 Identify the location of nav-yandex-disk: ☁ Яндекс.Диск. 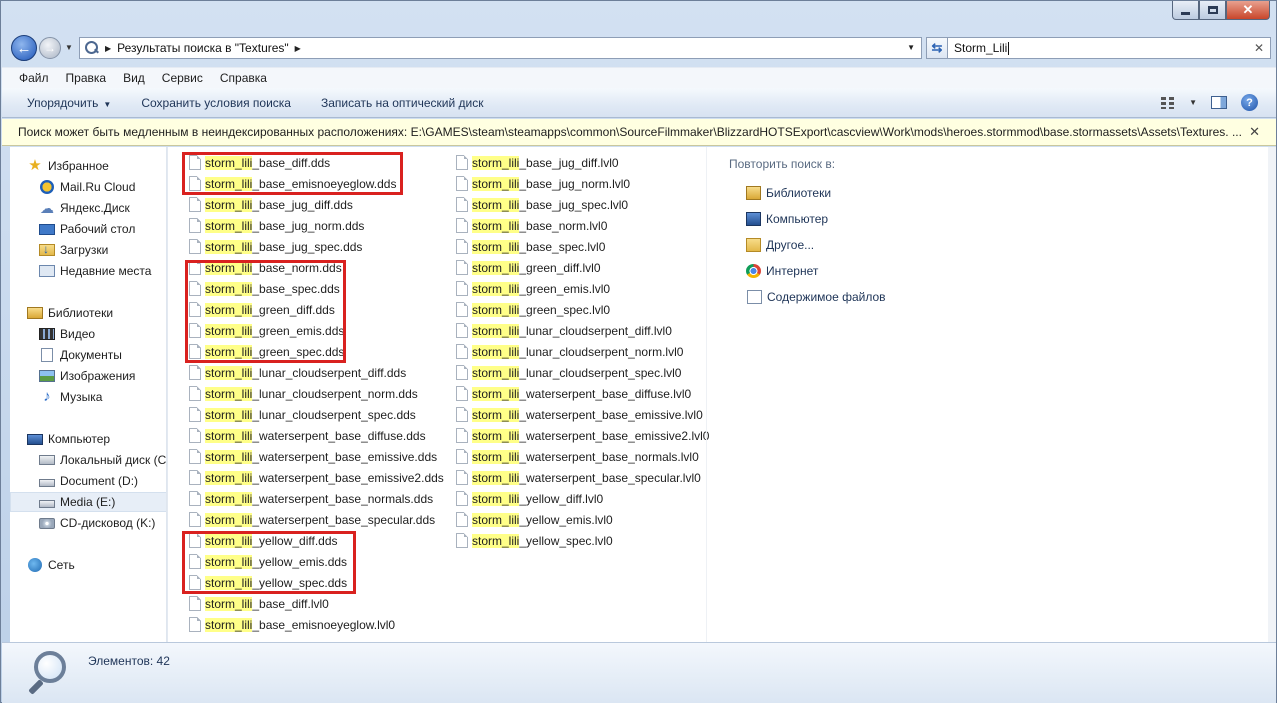
(102, 208).